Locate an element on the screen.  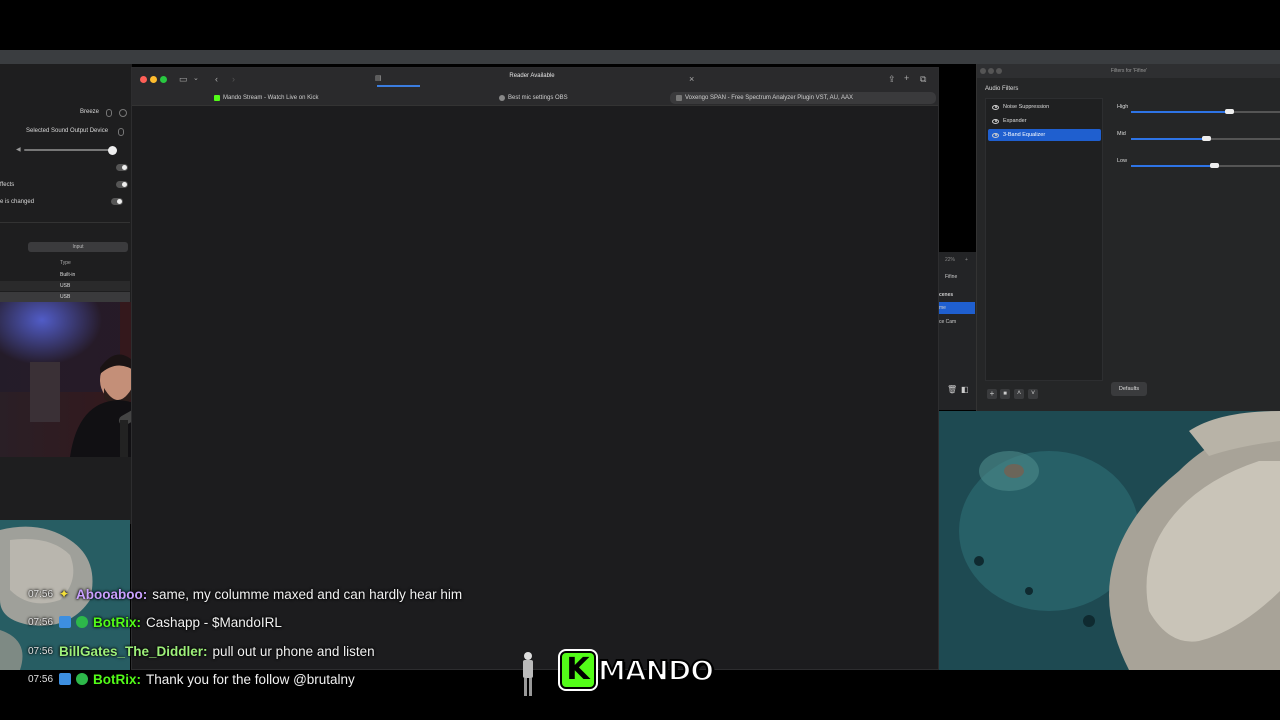
alert-sound-stepper is located at coordinates (109, 113).